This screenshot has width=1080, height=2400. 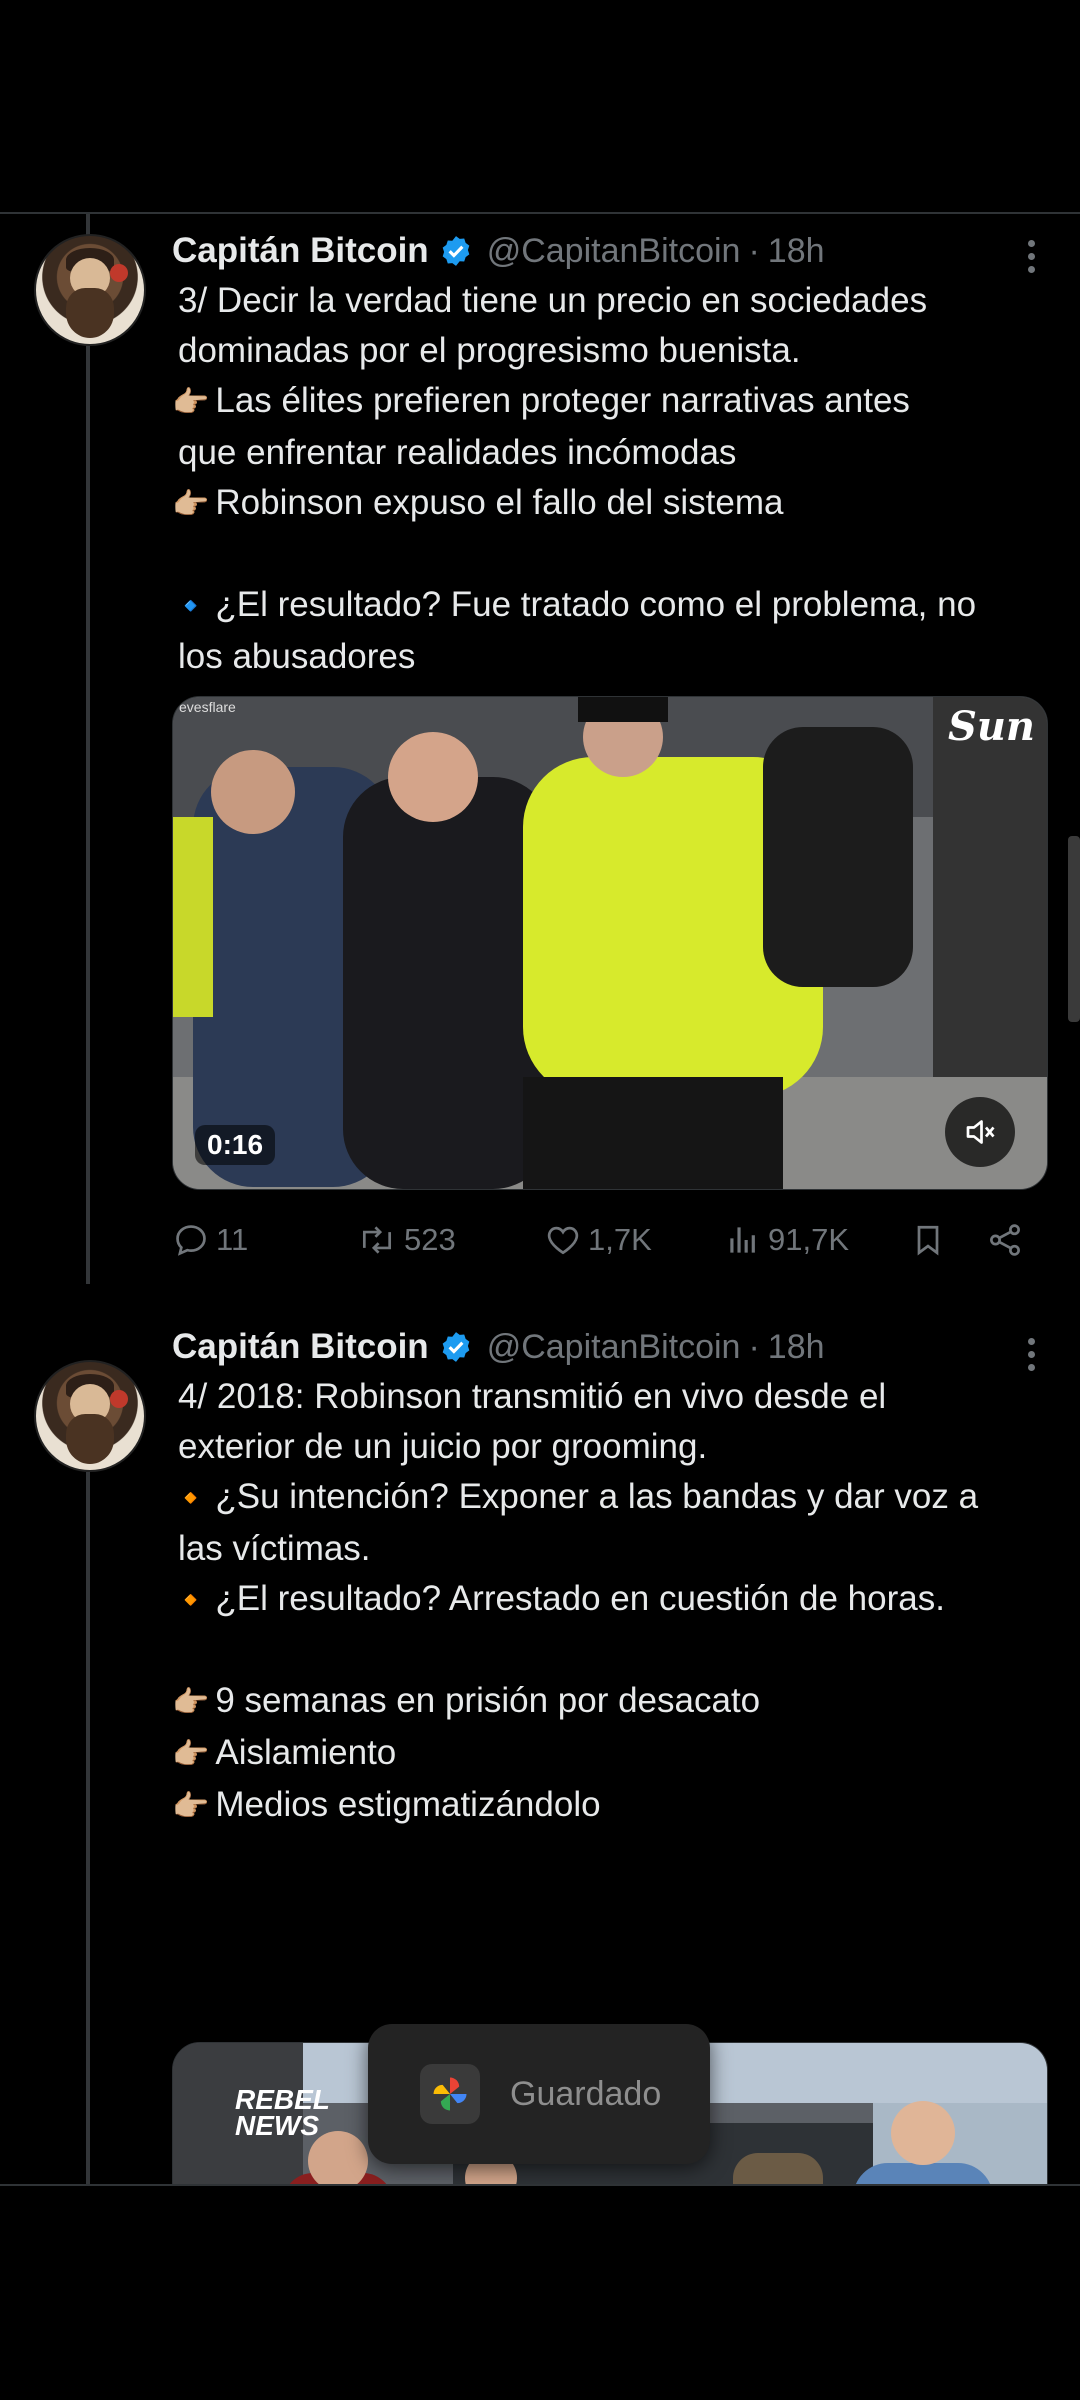 What do you see at coordinates (540, 106) in the screenshot?
I see `status-bar-area` at bounding box center [540, 106].